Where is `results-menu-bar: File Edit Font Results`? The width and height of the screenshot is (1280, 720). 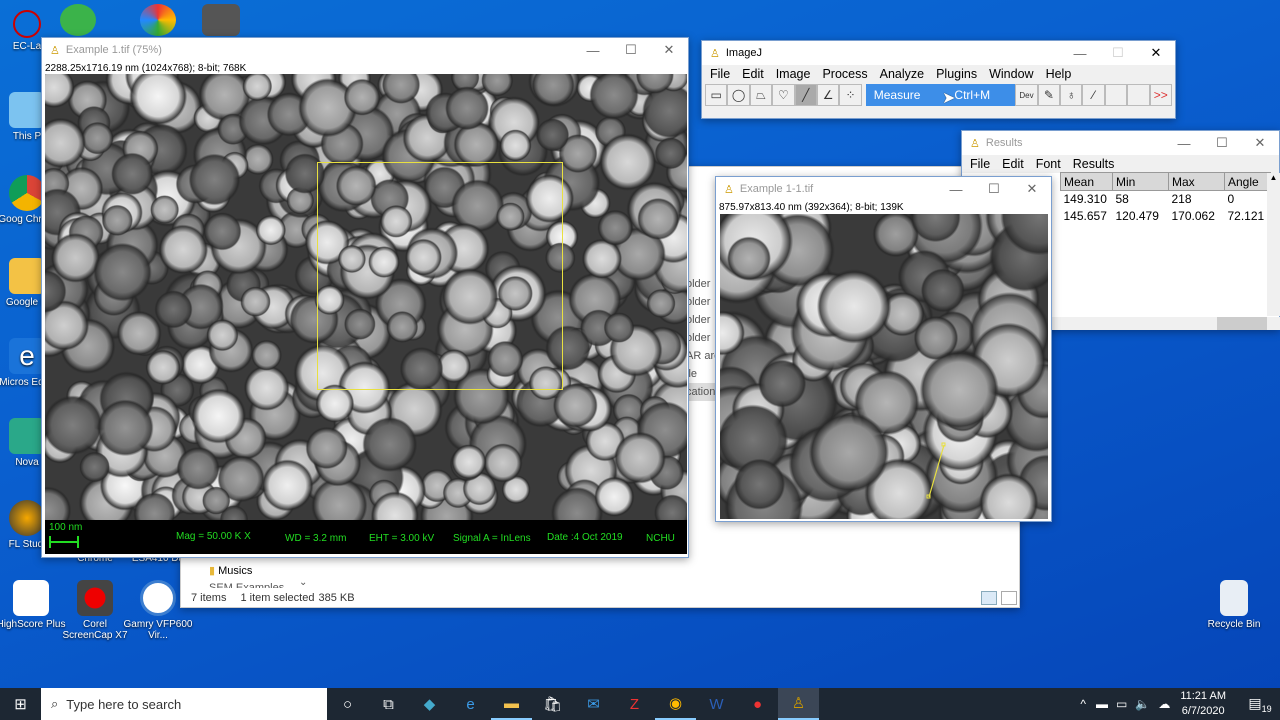 results-menu-bar: File Edit Font Results is located at coordinates (1120, 164).